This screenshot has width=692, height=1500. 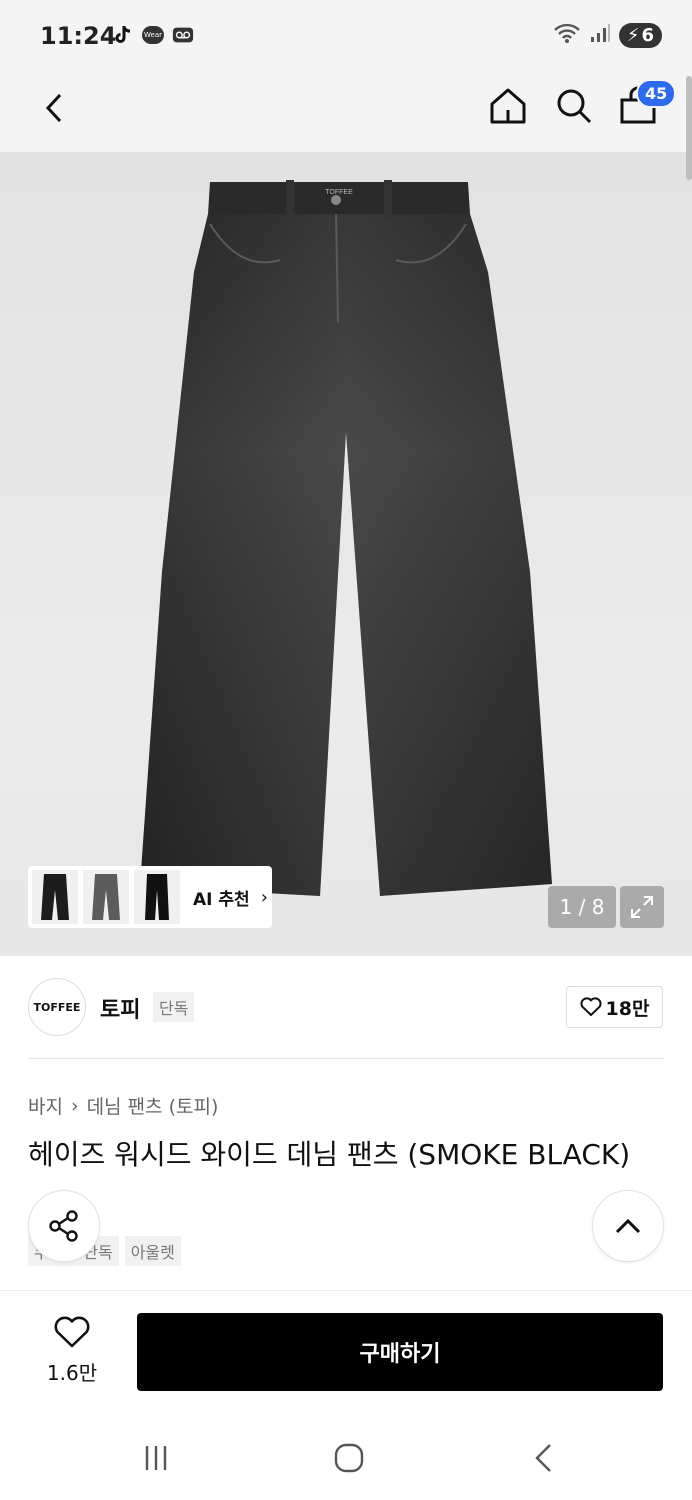 I want to click on bottom-action-bar: 1.6만 구매하기, so click(x=346, y=1350).